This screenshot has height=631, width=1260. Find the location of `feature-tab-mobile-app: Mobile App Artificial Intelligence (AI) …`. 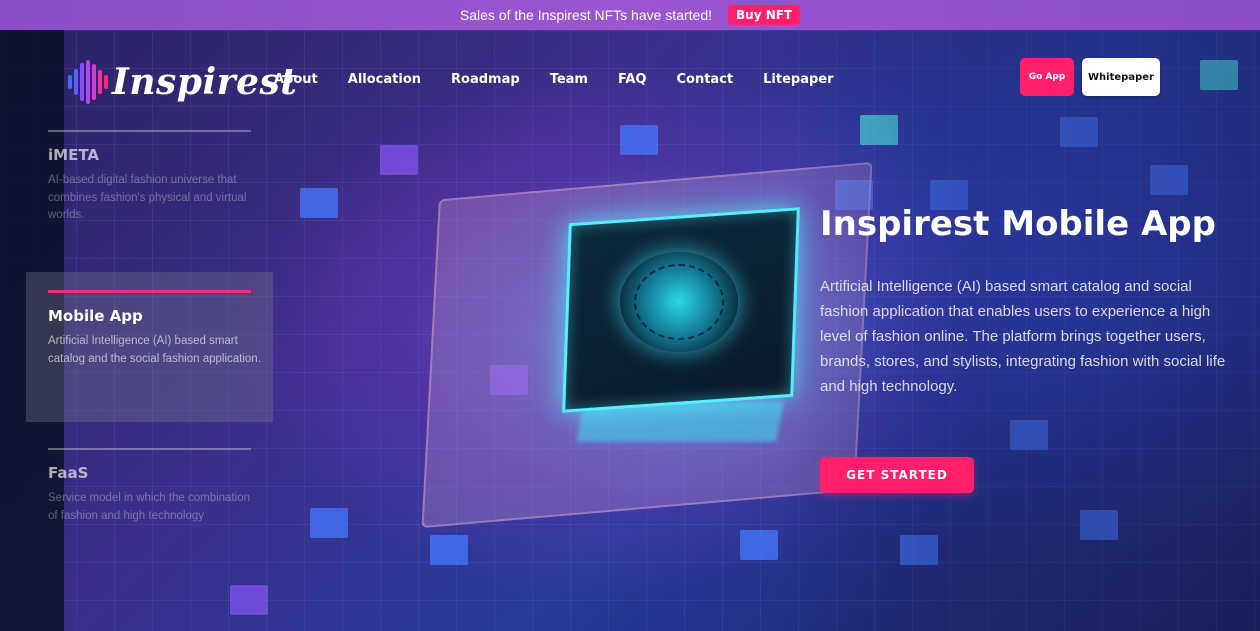

feature-tab-mobile-app: Mobile App Artificial Intelligence (AI) … is located at coordinates (149, 347).